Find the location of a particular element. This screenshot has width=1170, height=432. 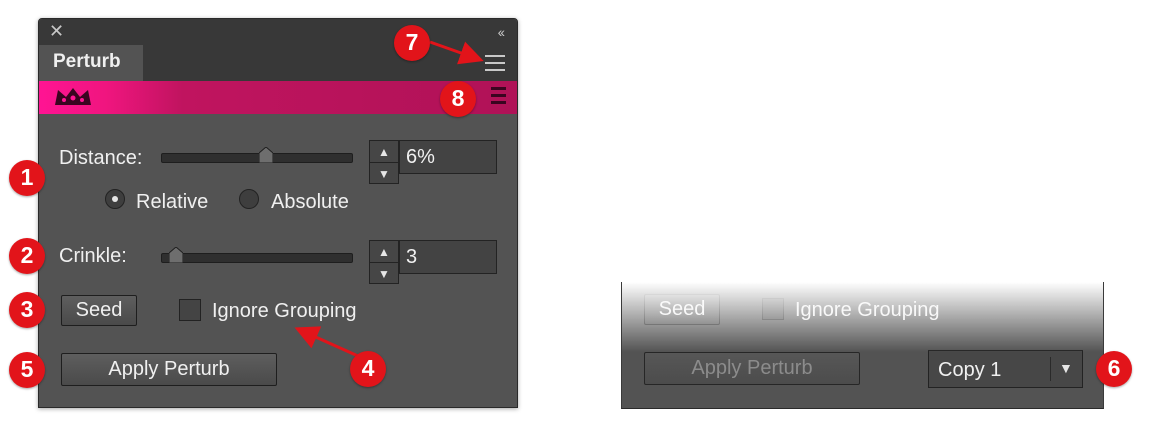

callout-badge-3: 3 is located at coordinates (27, 310).